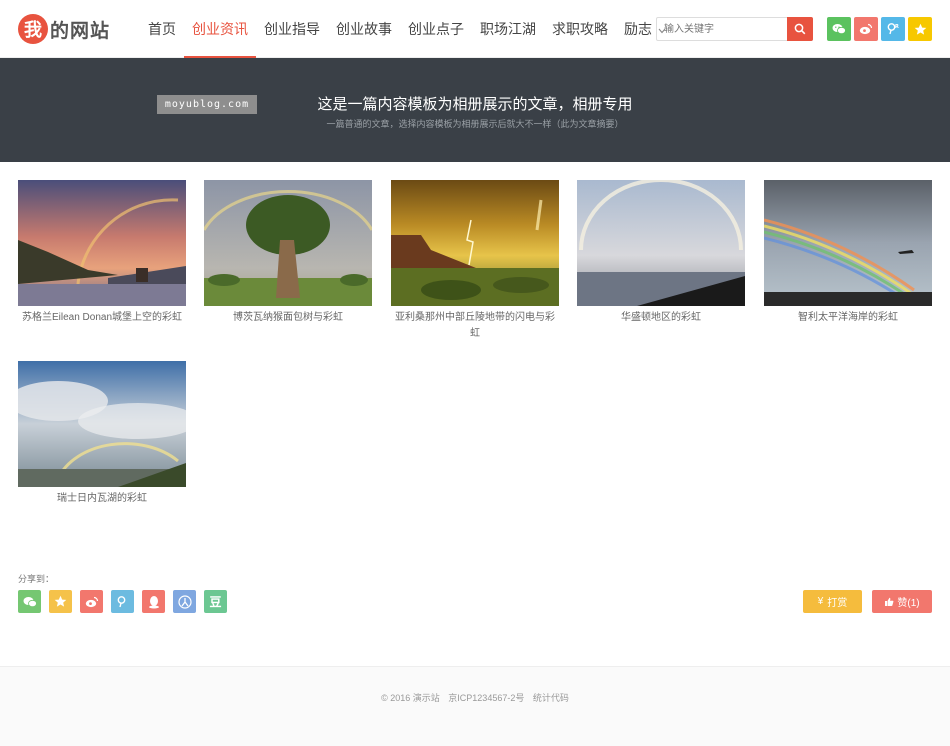 Image resolution: width=950 pixels, height=746 pixels. I want to click on tencent-weibo-icon, so click(121, 601).